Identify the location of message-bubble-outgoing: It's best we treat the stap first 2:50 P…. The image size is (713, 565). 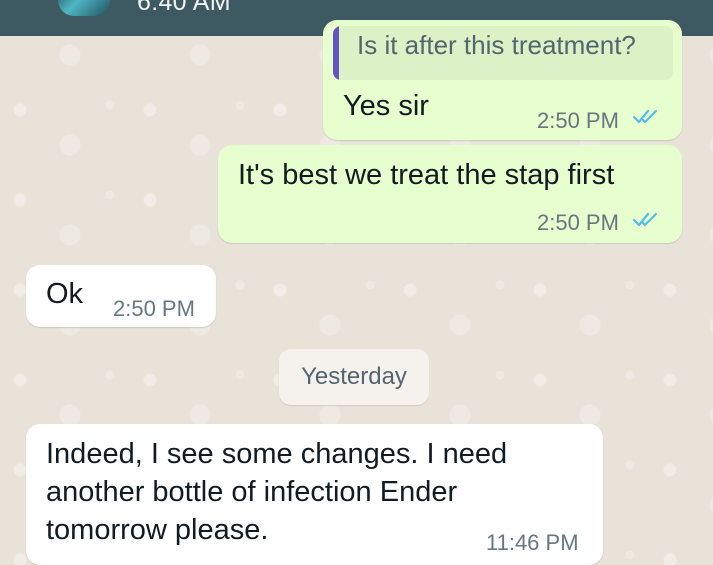
(450, 194).